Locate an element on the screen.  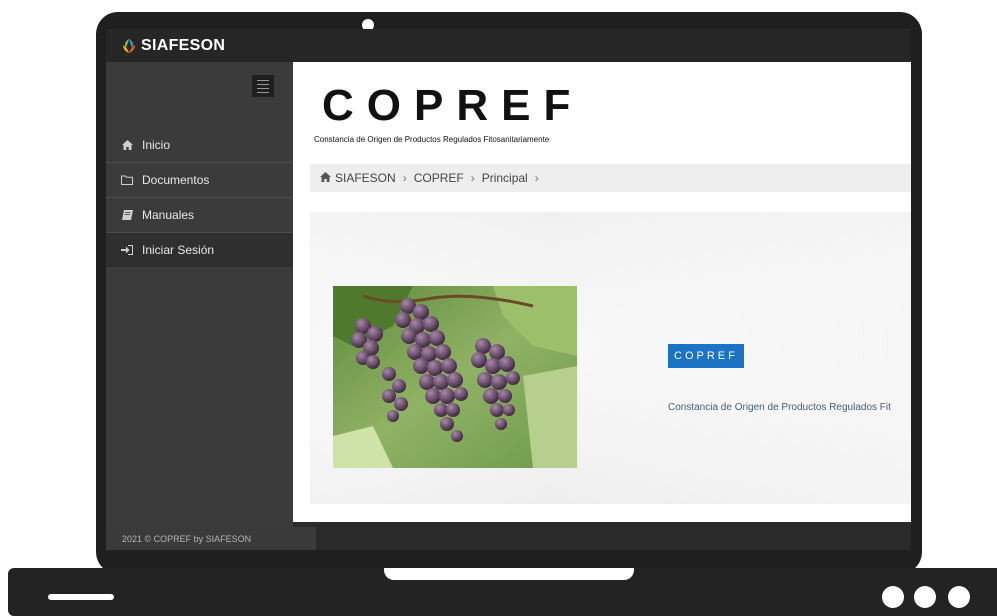
folder-icon is located at coordinates (127, 180).